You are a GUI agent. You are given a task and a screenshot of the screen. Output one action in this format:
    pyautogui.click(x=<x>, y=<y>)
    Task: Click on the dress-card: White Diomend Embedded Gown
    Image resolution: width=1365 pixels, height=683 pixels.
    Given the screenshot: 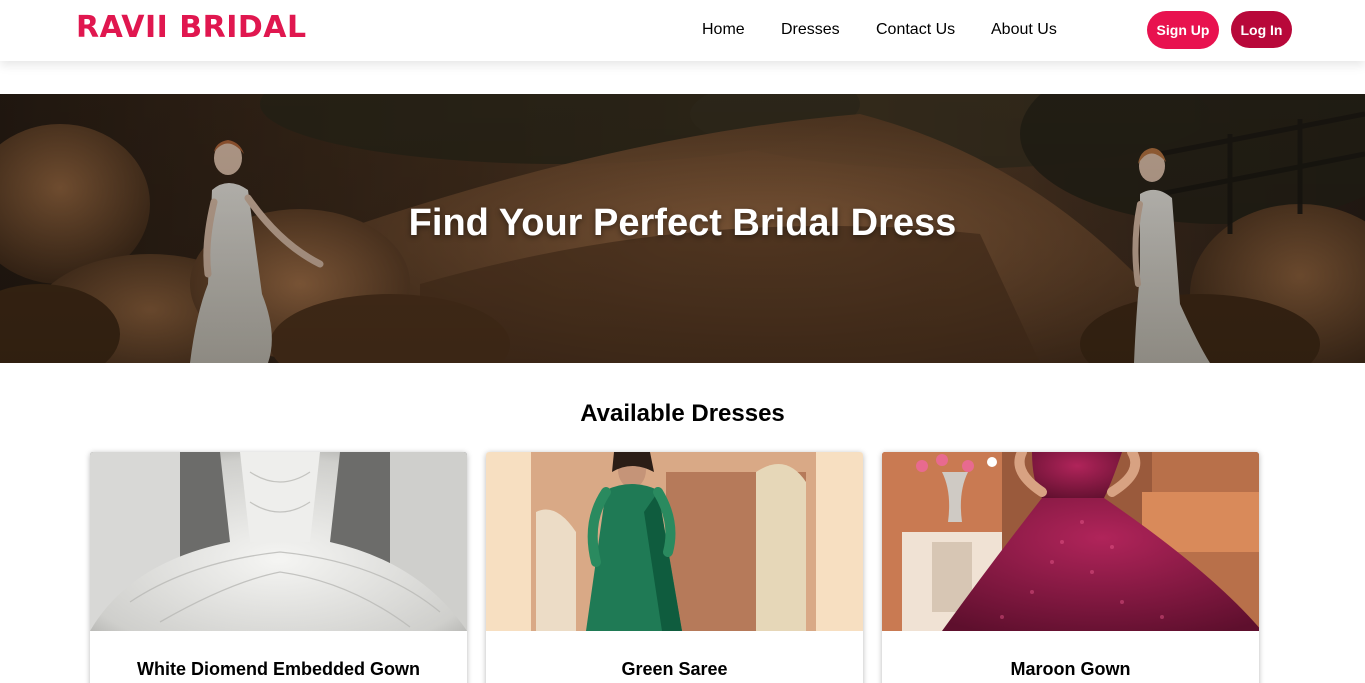 What is the action you would take?
    pyautogui.click(x=278, y=567)
    